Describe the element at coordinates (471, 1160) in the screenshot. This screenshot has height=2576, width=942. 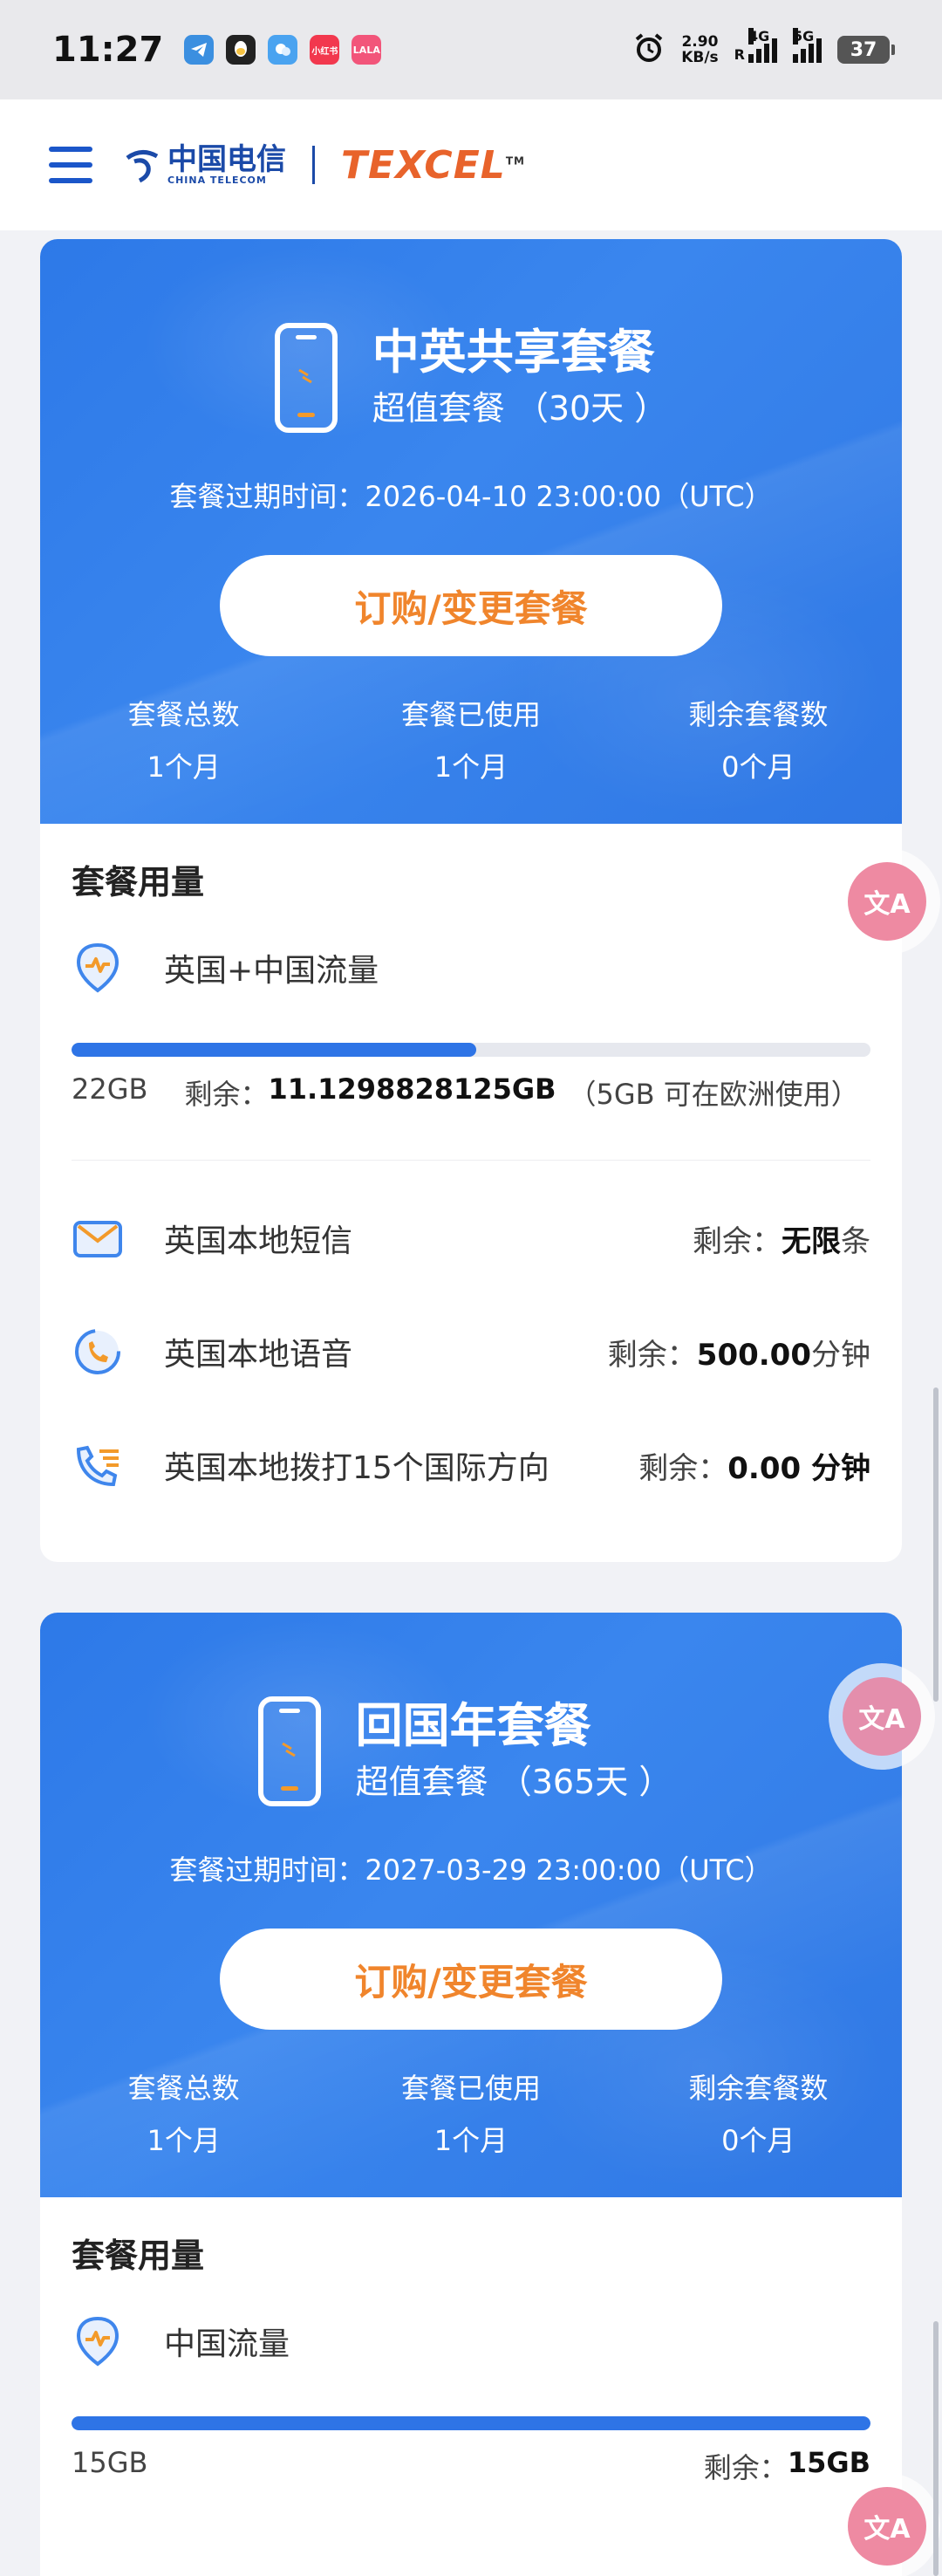
I see `divider` at that location.